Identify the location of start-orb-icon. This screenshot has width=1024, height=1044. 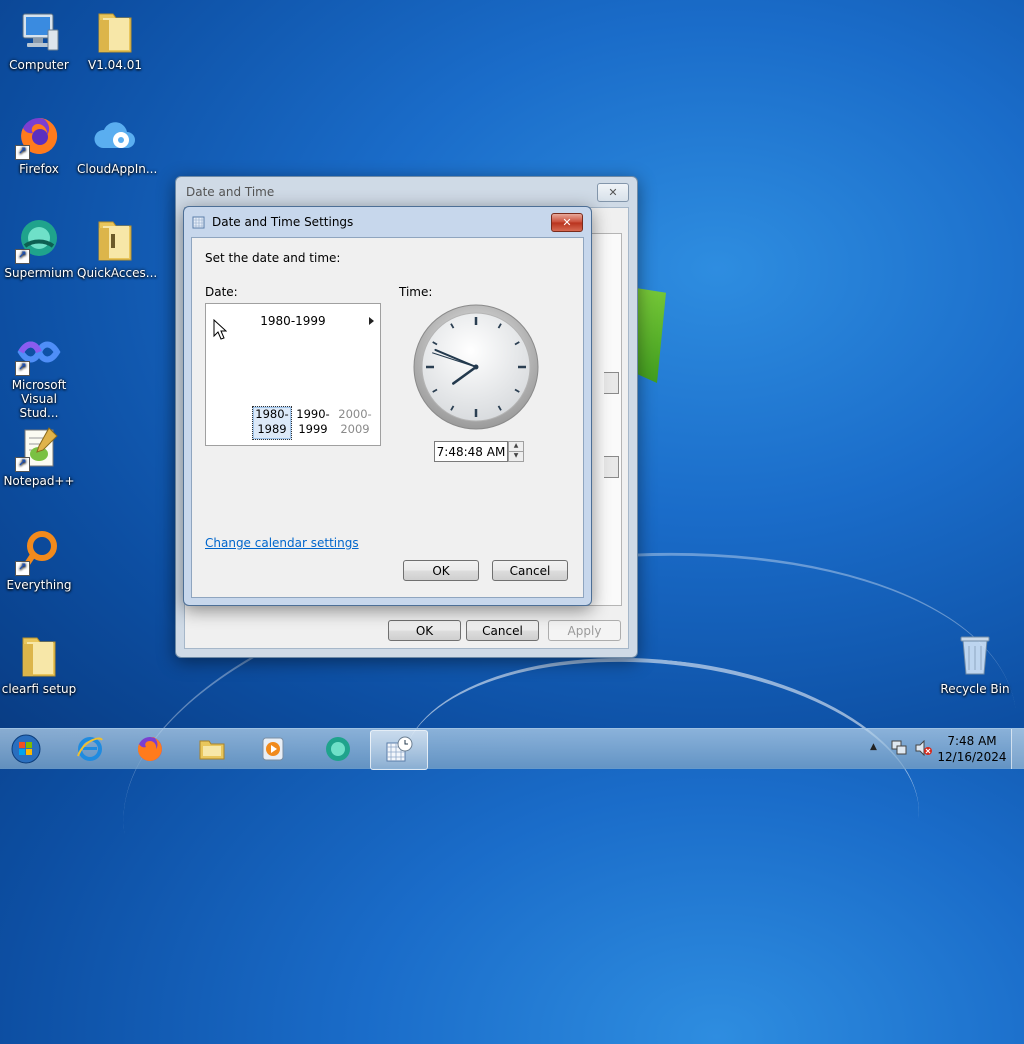
(26, 749).